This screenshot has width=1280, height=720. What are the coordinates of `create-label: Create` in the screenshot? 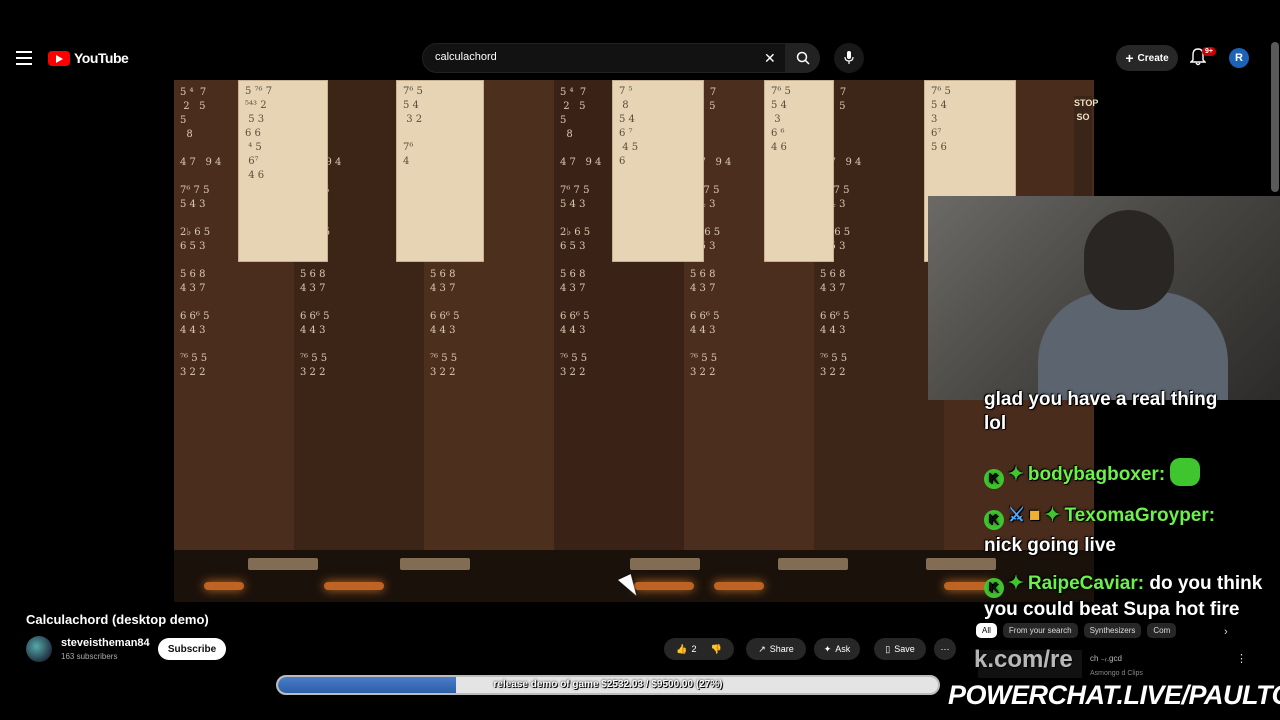 It's located at (1153, 58).